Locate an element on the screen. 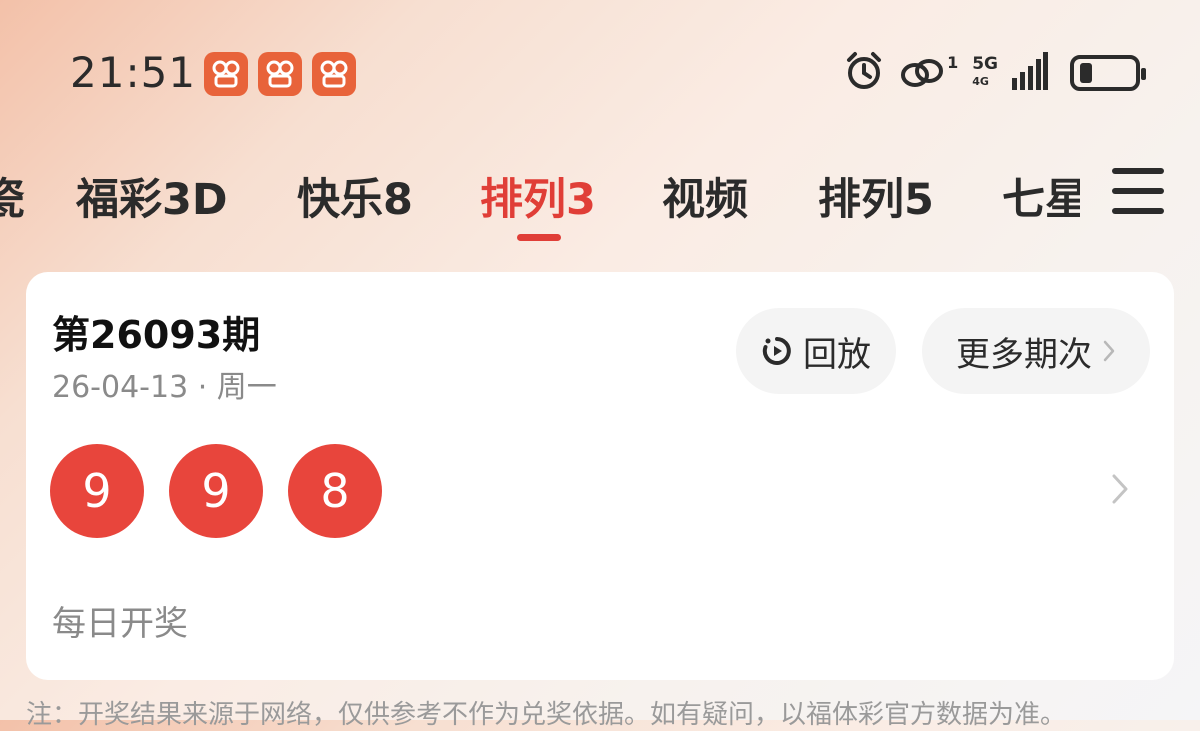 This screenshot has width=1200, height=731. tab-partial-left: 瓷 is located at coordinates (12, 196).